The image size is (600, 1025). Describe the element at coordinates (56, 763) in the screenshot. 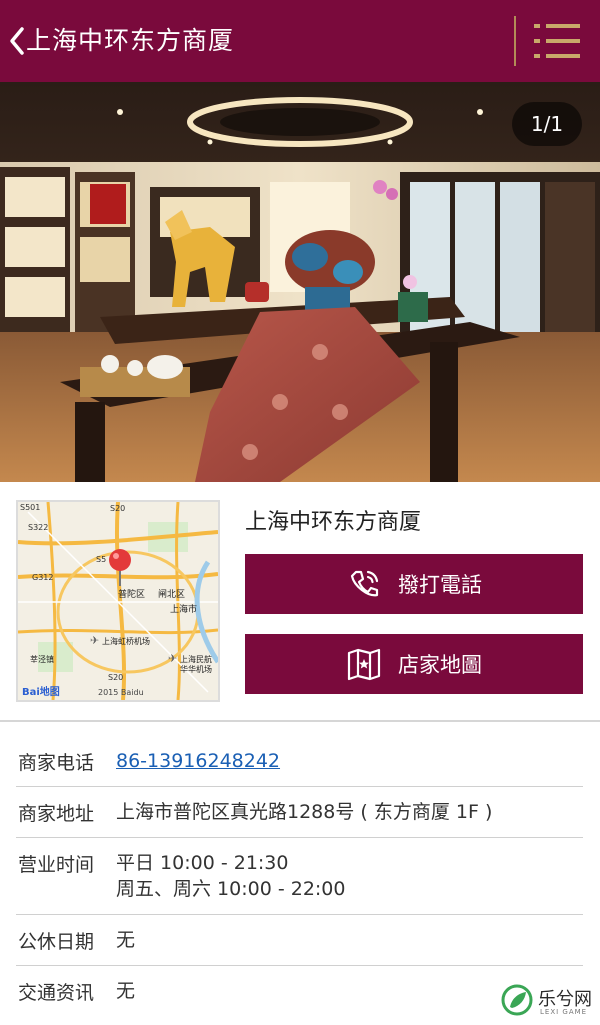

I see `phone-label: 商家电话` at that location.